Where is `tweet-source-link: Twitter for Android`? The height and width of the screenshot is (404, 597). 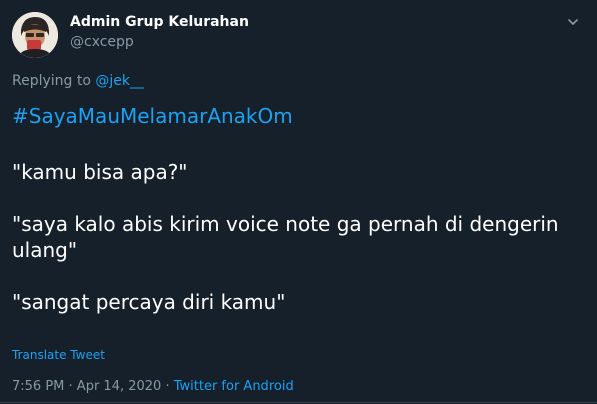 tweet-source-link: Twitter for Android is located at coordinates (234, 386).